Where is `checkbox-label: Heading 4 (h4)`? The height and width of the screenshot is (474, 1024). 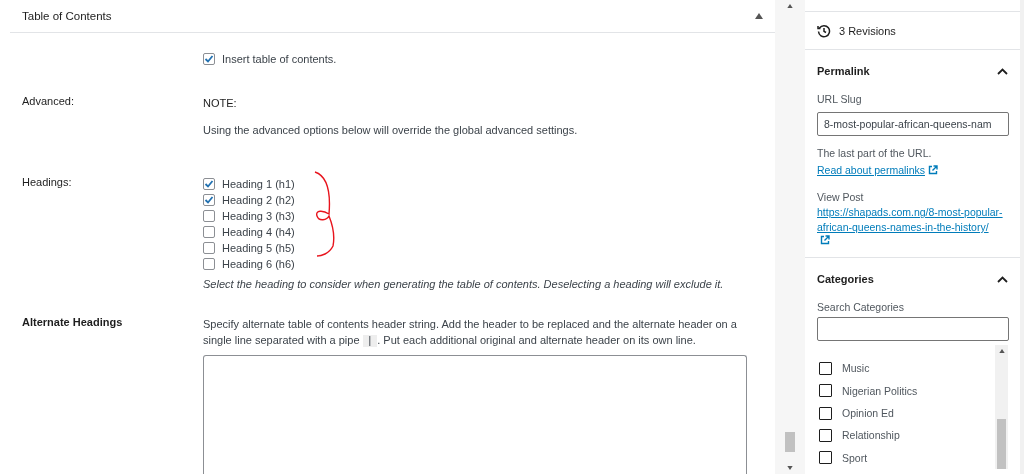
checkbox-label: Heading 4 (h4) is located at coordinates (258, 232).